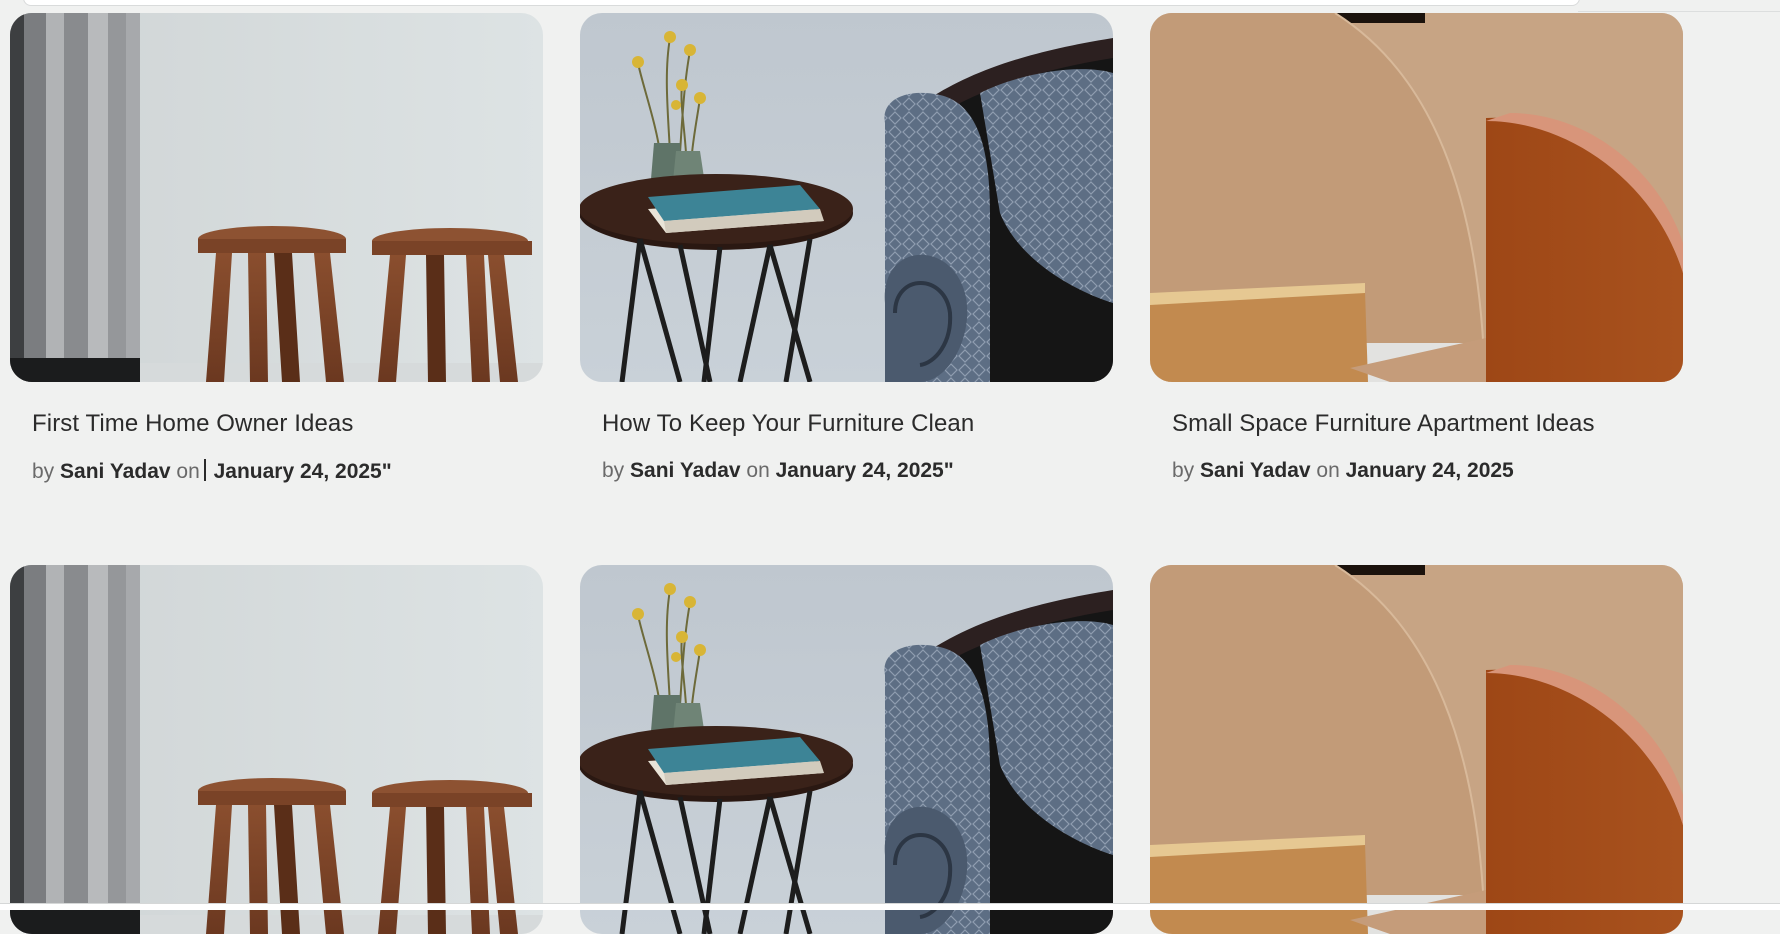 This screenshot has height=934, width=1780. What do you see at coordinates (204, 470) in the screenshot?
I see `text-cursor` at bounding box center [204, 470].